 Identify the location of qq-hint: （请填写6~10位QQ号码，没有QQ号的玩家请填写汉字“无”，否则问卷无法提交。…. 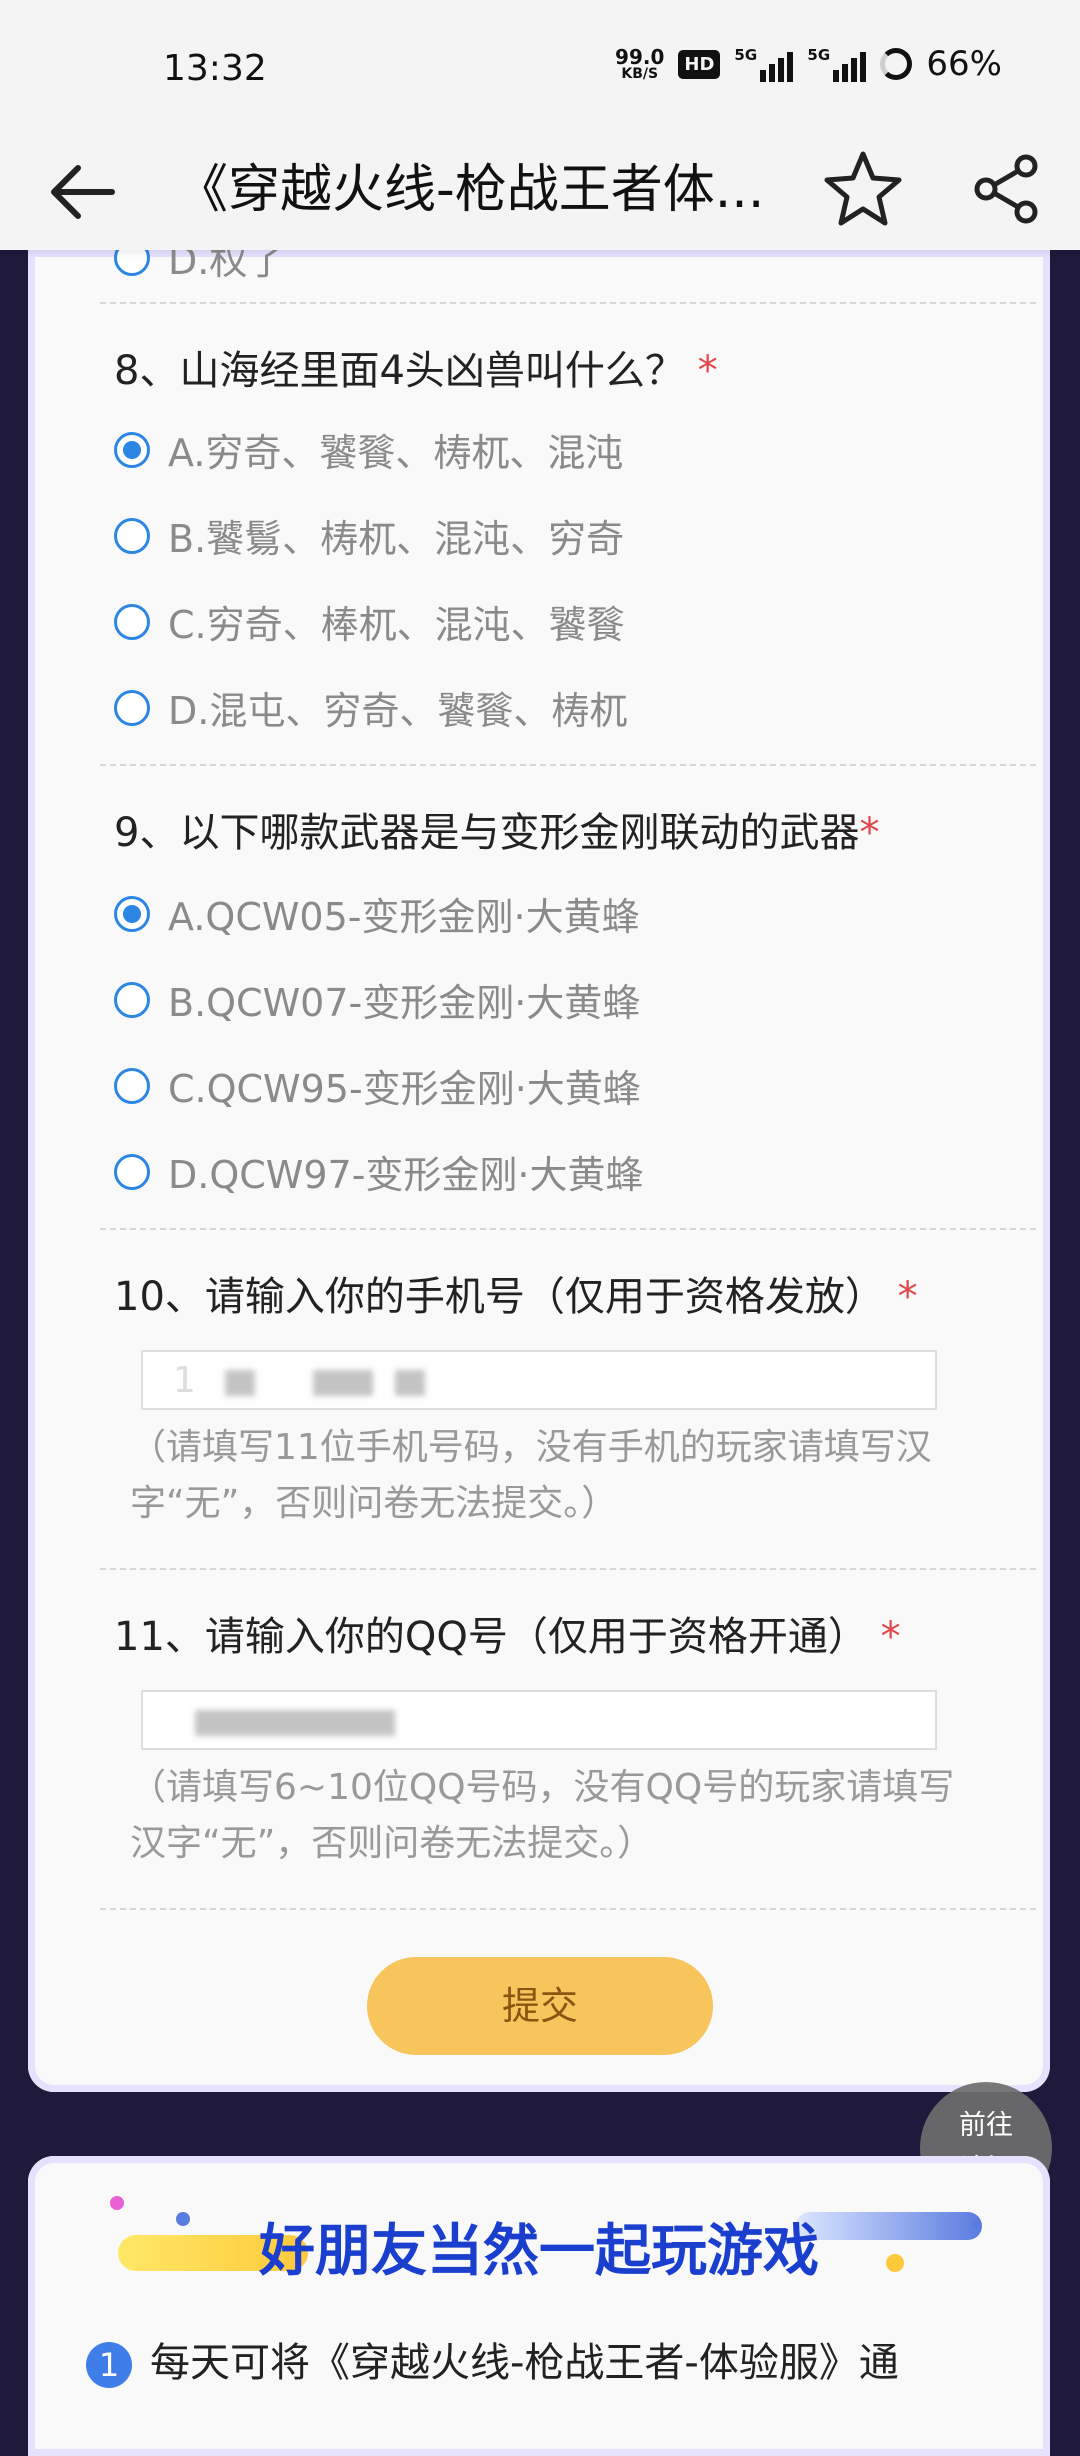
(542, 1815).